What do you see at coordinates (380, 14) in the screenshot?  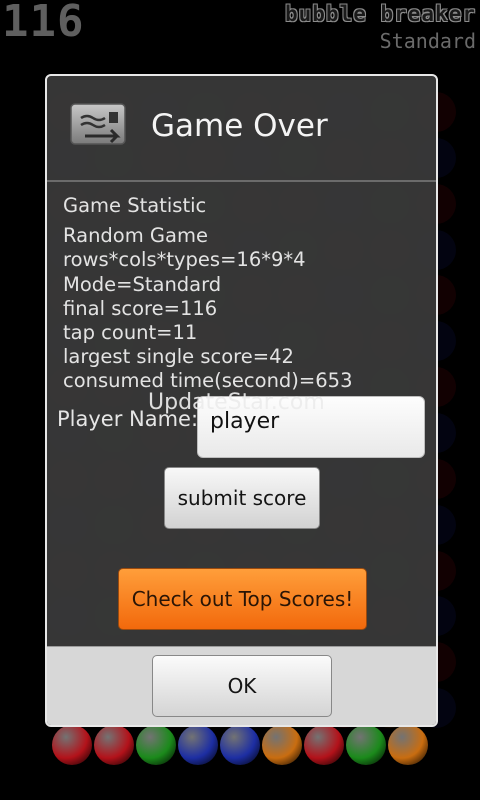 I see `app-logo-text: bubble breaker` at bounding box center [380, 14].